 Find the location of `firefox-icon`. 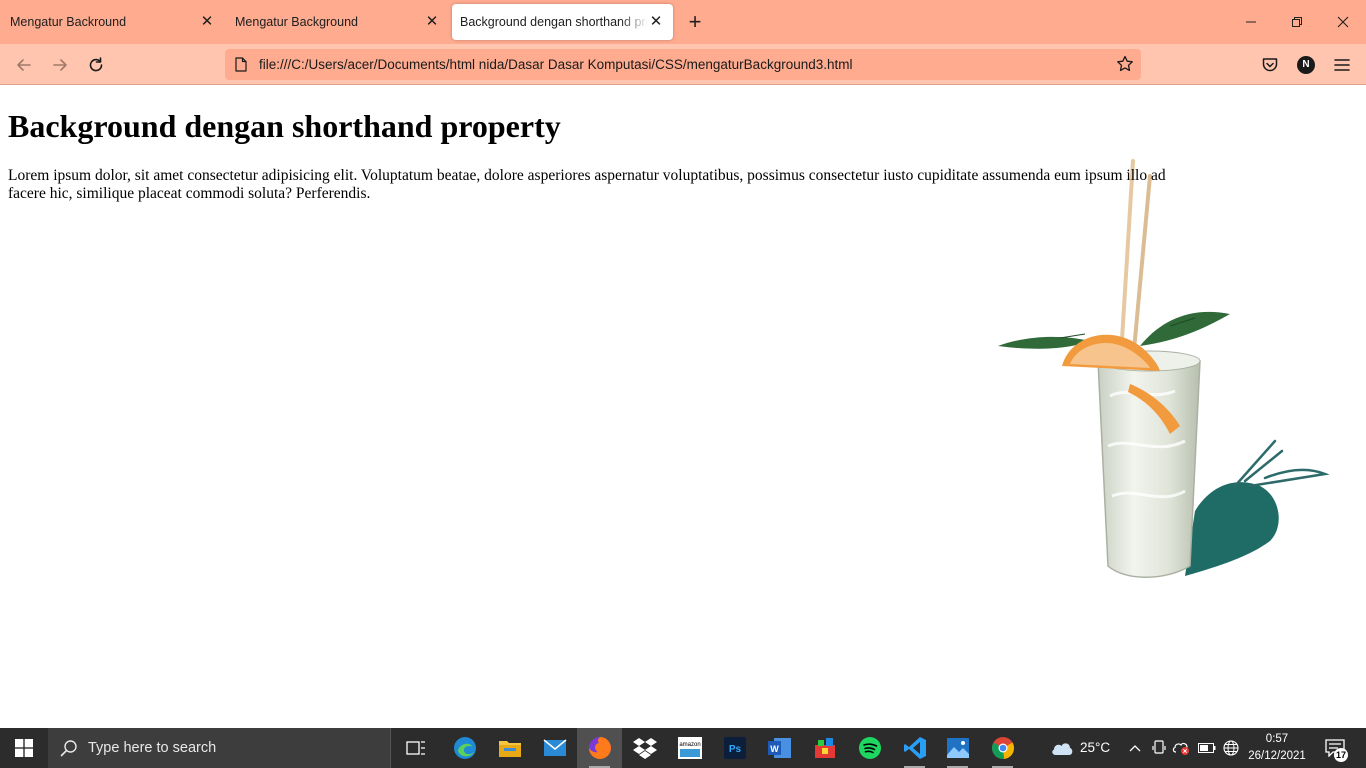

firefox-icon is located at coordinates (599, 748).